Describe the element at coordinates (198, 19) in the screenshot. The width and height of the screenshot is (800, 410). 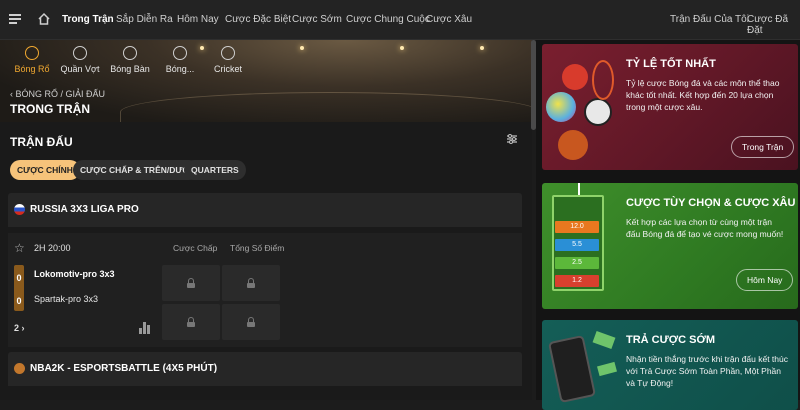
I see `nav-hom-nay: Hôm Nay` at that location.